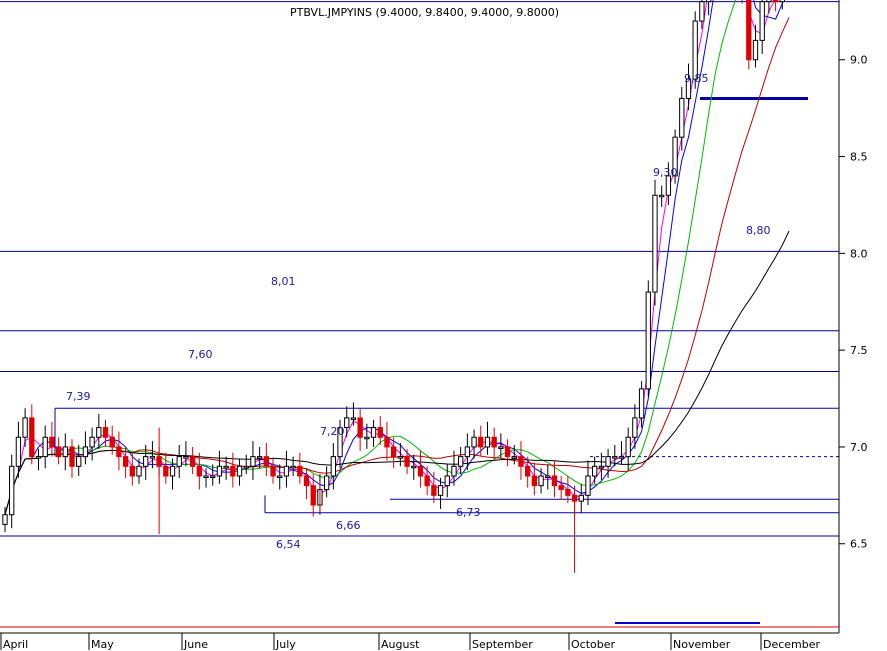 This screenshot has width=887, height=651. What do you see at coordinates (859, 544) in the screenshot?
I see `y-tick-label: 6.5` at bounding box center [859, 544].